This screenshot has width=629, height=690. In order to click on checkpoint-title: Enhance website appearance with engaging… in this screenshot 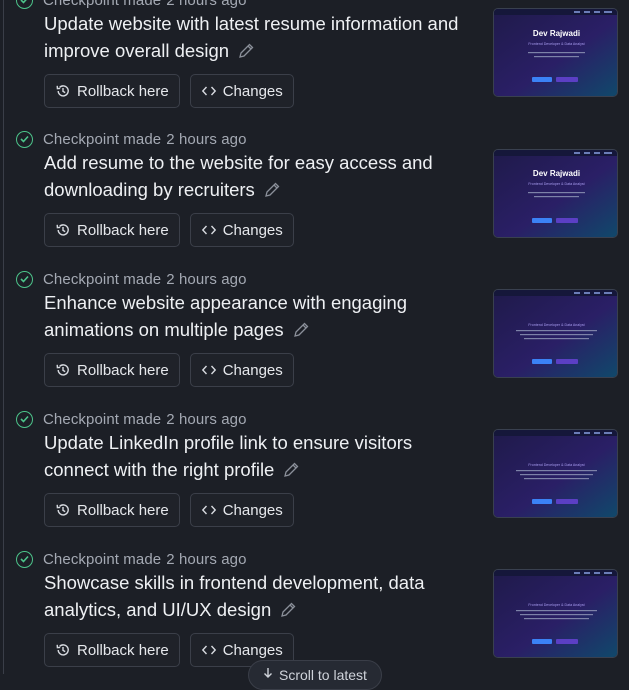, I will do `click(259, 317)`.